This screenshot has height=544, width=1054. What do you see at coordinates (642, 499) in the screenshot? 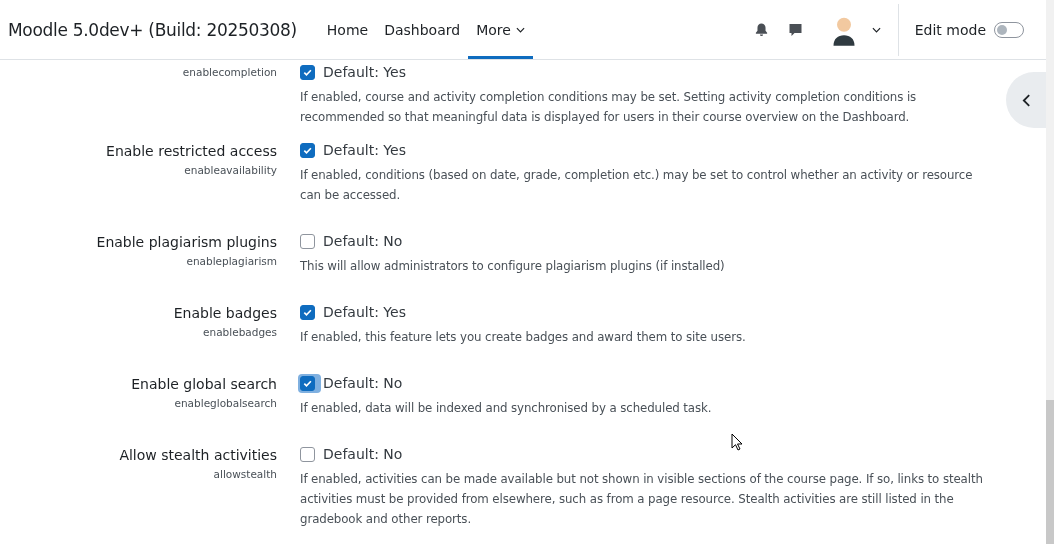
I see `setting-description: If enabled, activities can be made available but not shown in visible sections of the course page. If so, links to stealth activities must be provided from elsewhere, such as from a page resource. Stealth activities are still listed in the gradebook and other reports.` at bounding box center [642, 499].